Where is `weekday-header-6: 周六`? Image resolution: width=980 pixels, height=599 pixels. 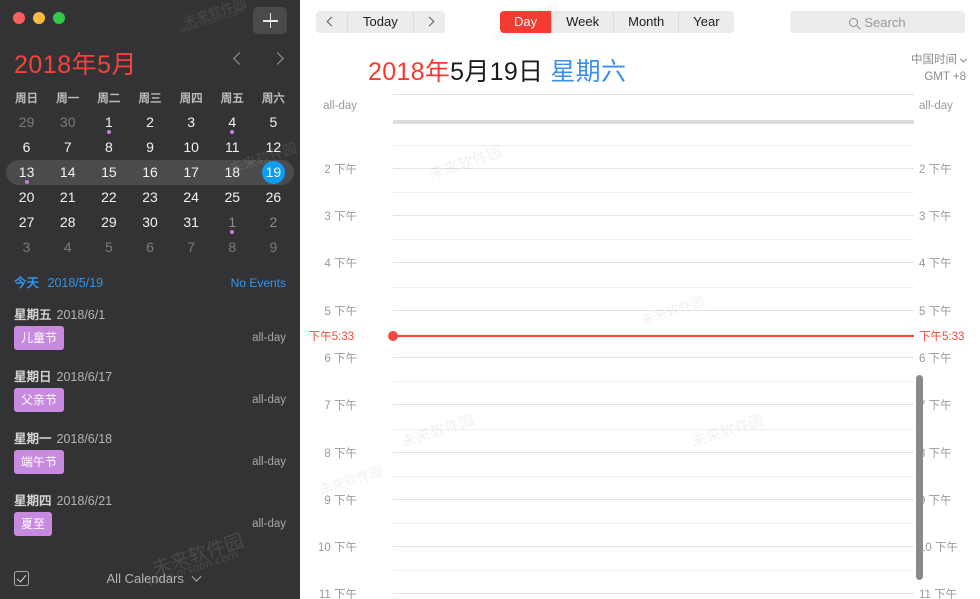 weekday-header-6: 周六 is located at coordinates (273, 99).